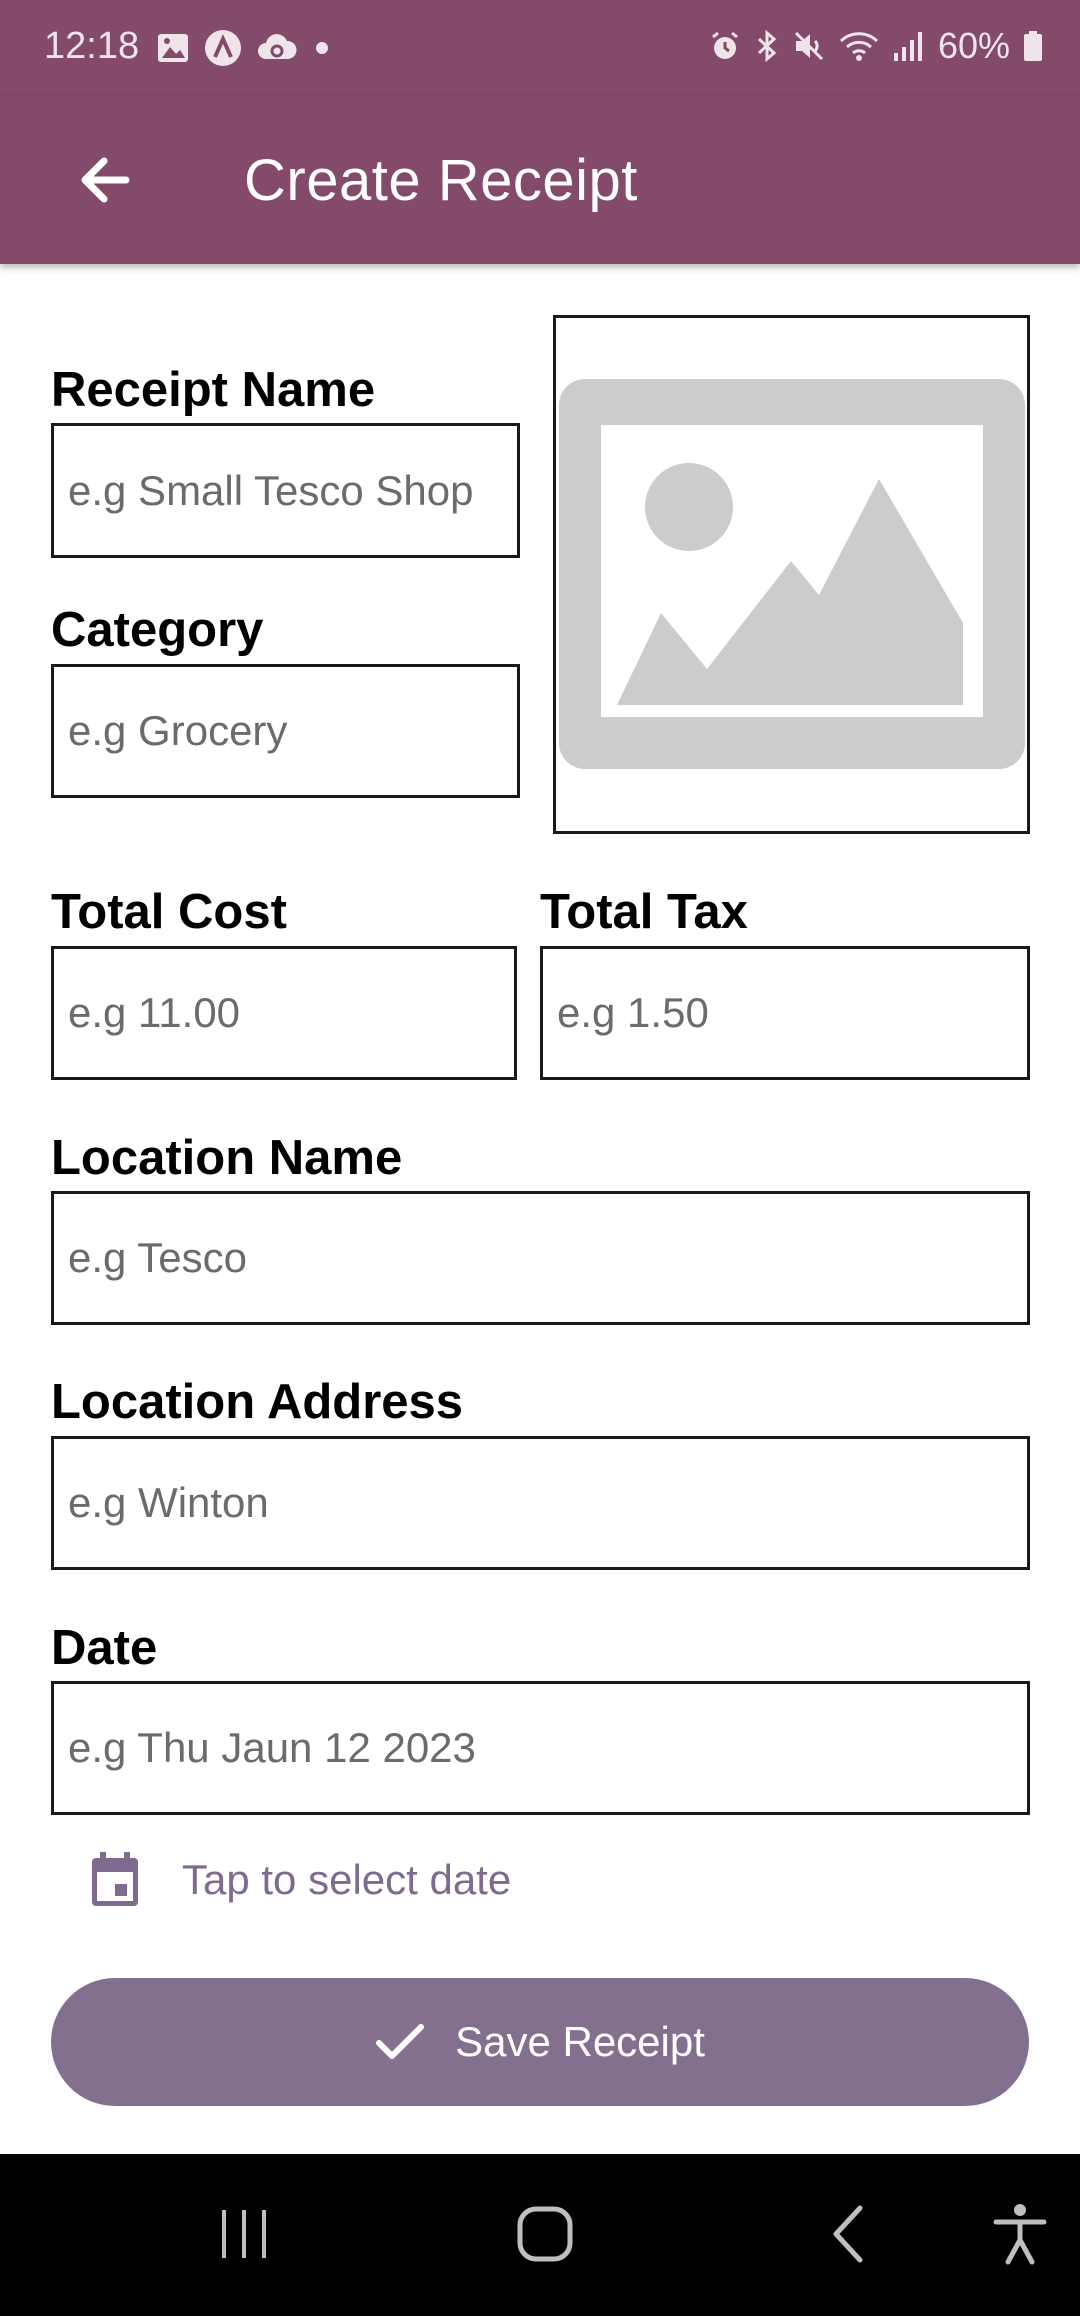 The height and width of the screenshot is (2316, 1080). I want to click on select-date-button: Tap to select date, so click(300, 1880).